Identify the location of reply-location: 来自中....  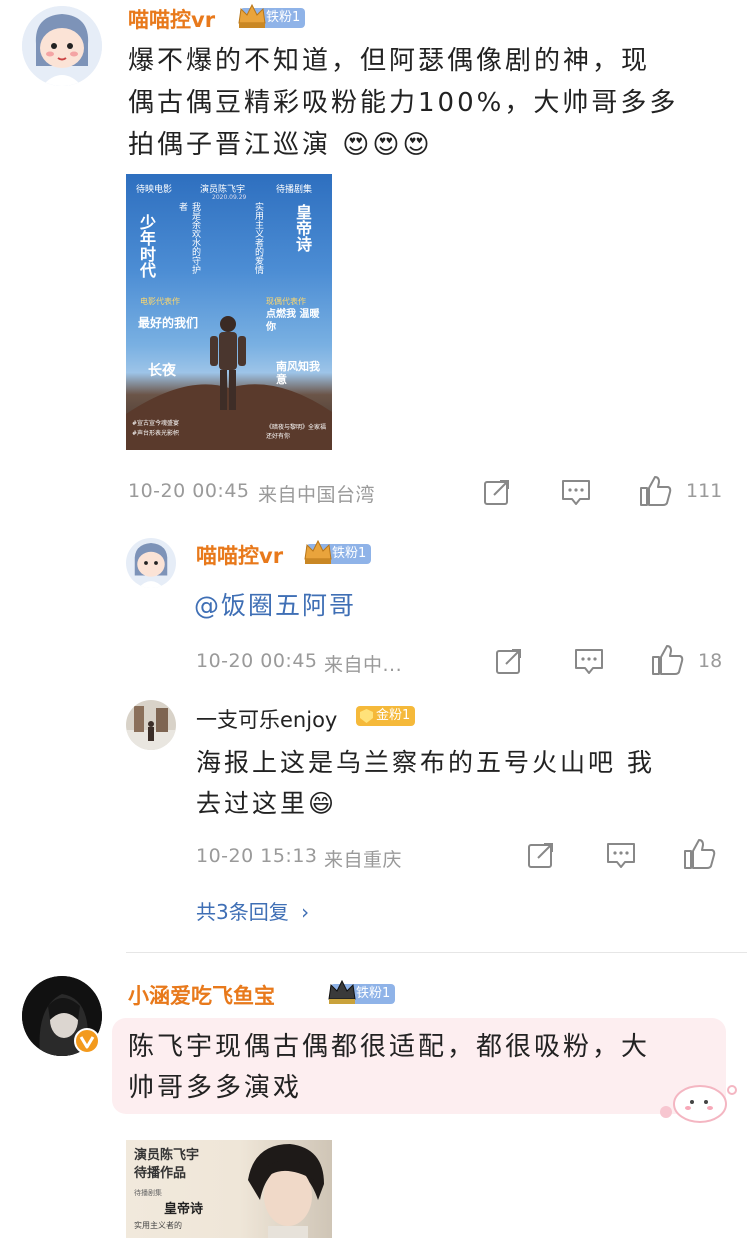
(363, 665).